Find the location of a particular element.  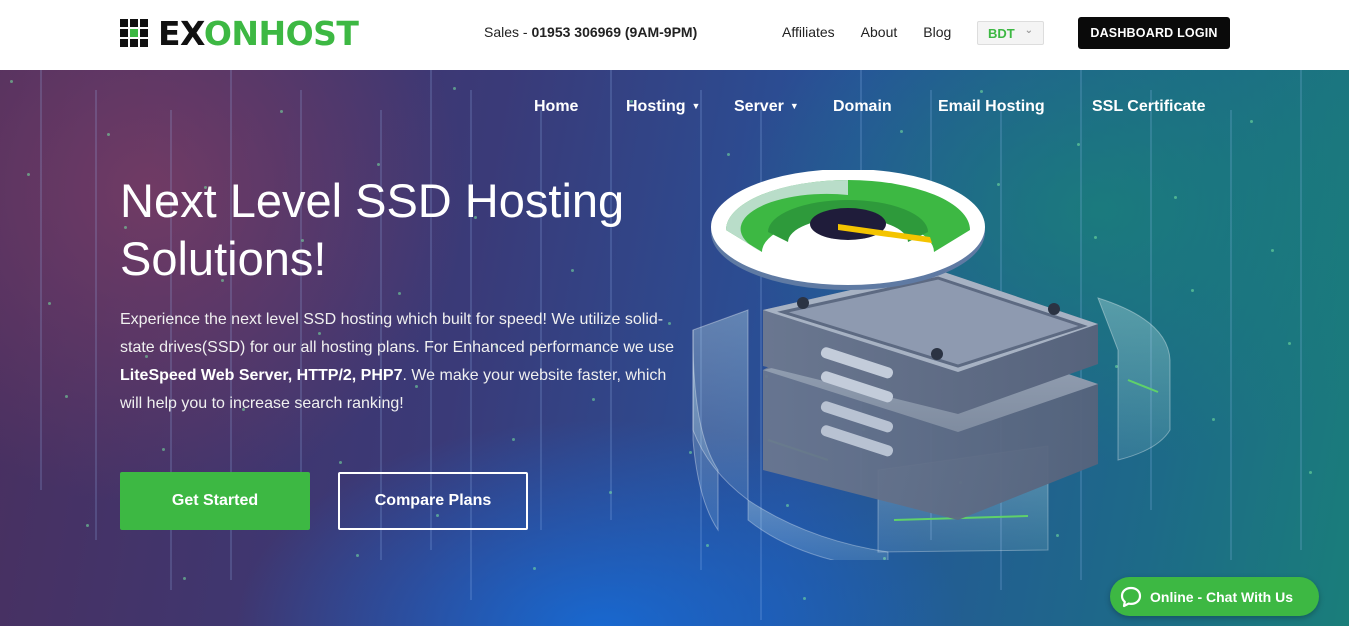

logo-text-o: O is located at coordinates (217, 33).